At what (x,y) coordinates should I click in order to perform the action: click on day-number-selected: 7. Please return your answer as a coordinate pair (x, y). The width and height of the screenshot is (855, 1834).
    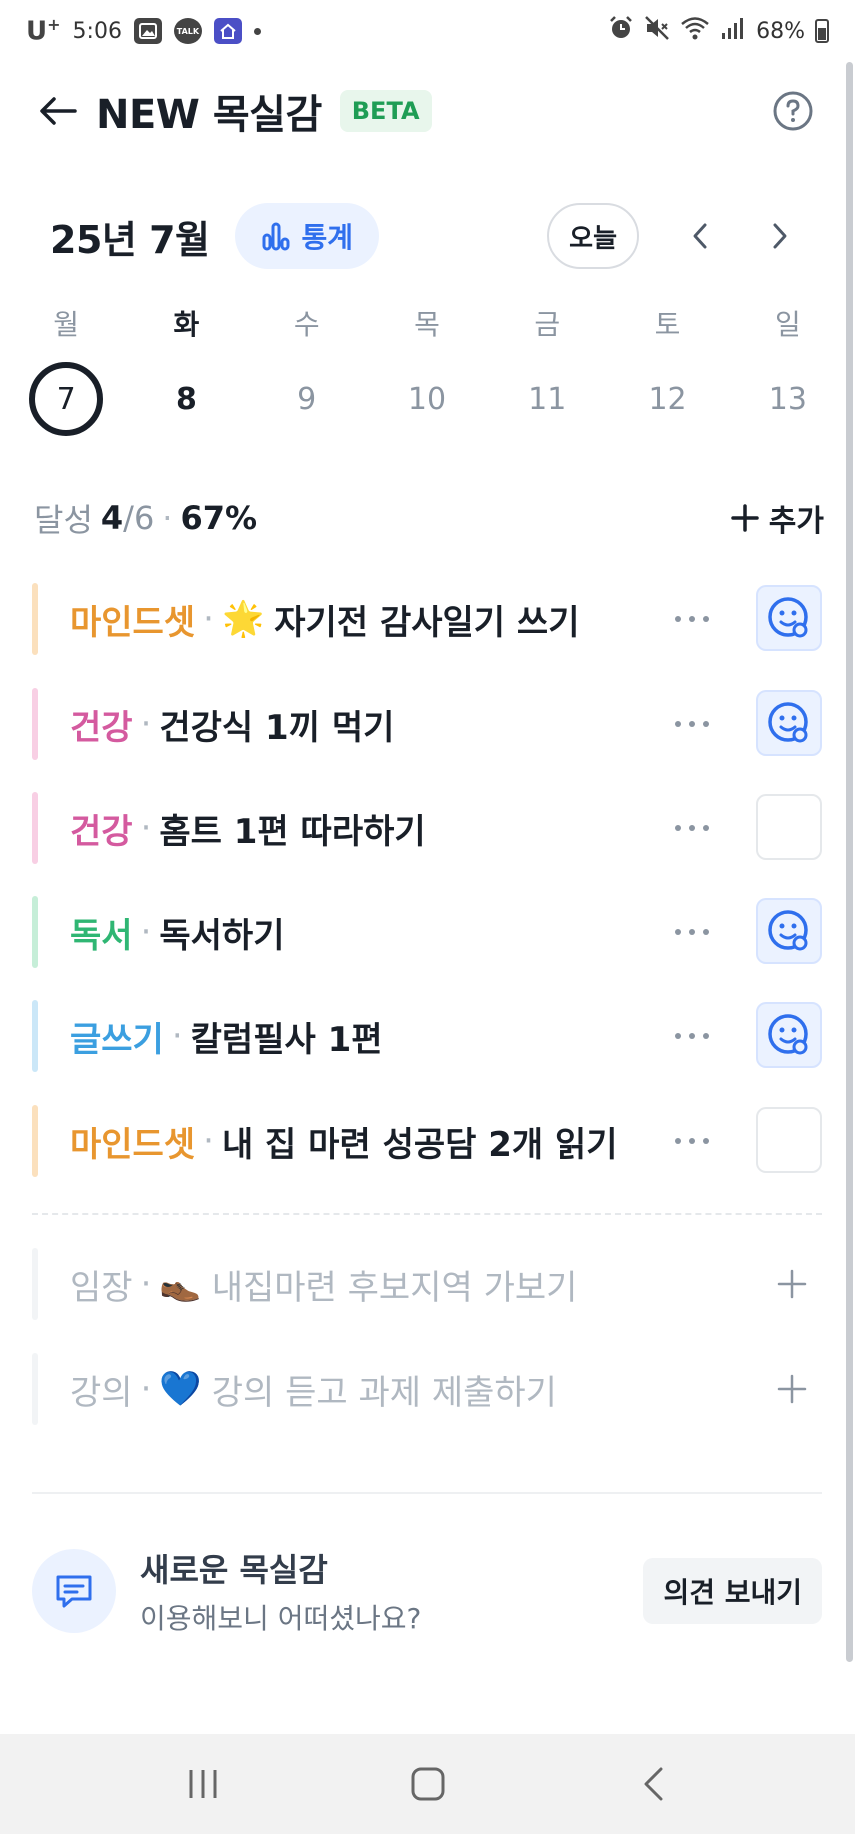
    Looking at the image, I should click on (66, 399).